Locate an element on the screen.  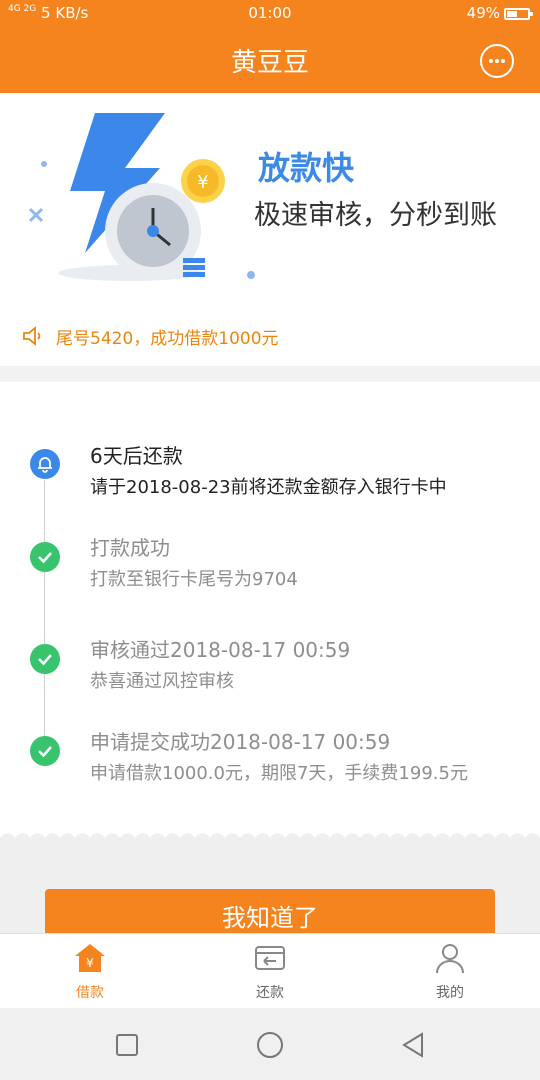
timeline-desc: 申请借款1000.0元，期限7天，手续费199.5元 is located at coordinates (279, 773).